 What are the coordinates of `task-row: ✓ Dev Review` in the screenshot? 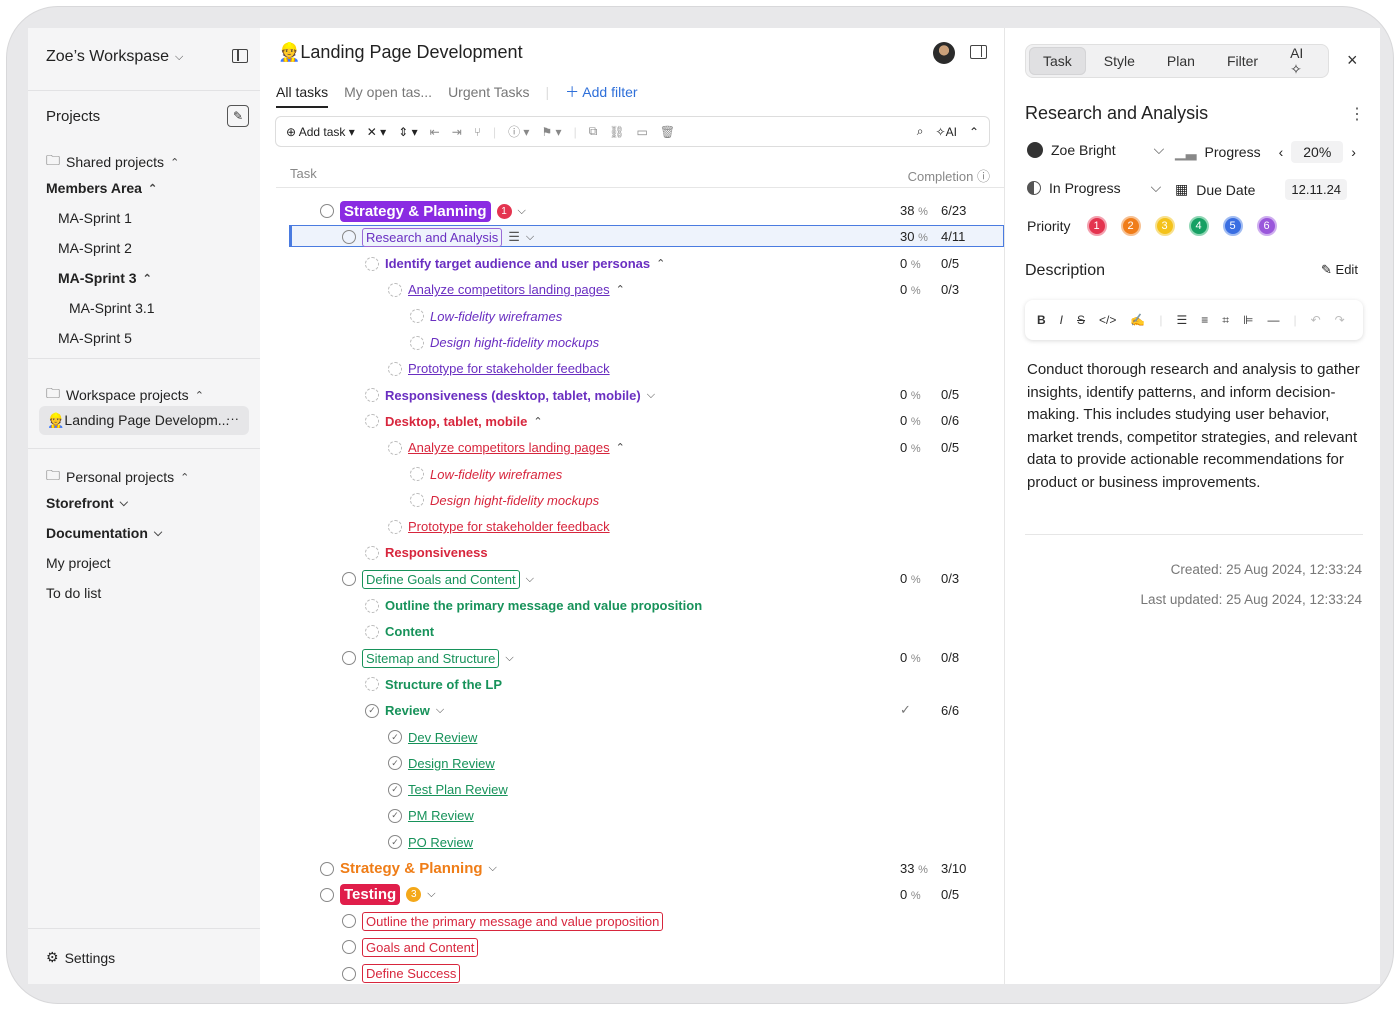 It's located at (432, 737).